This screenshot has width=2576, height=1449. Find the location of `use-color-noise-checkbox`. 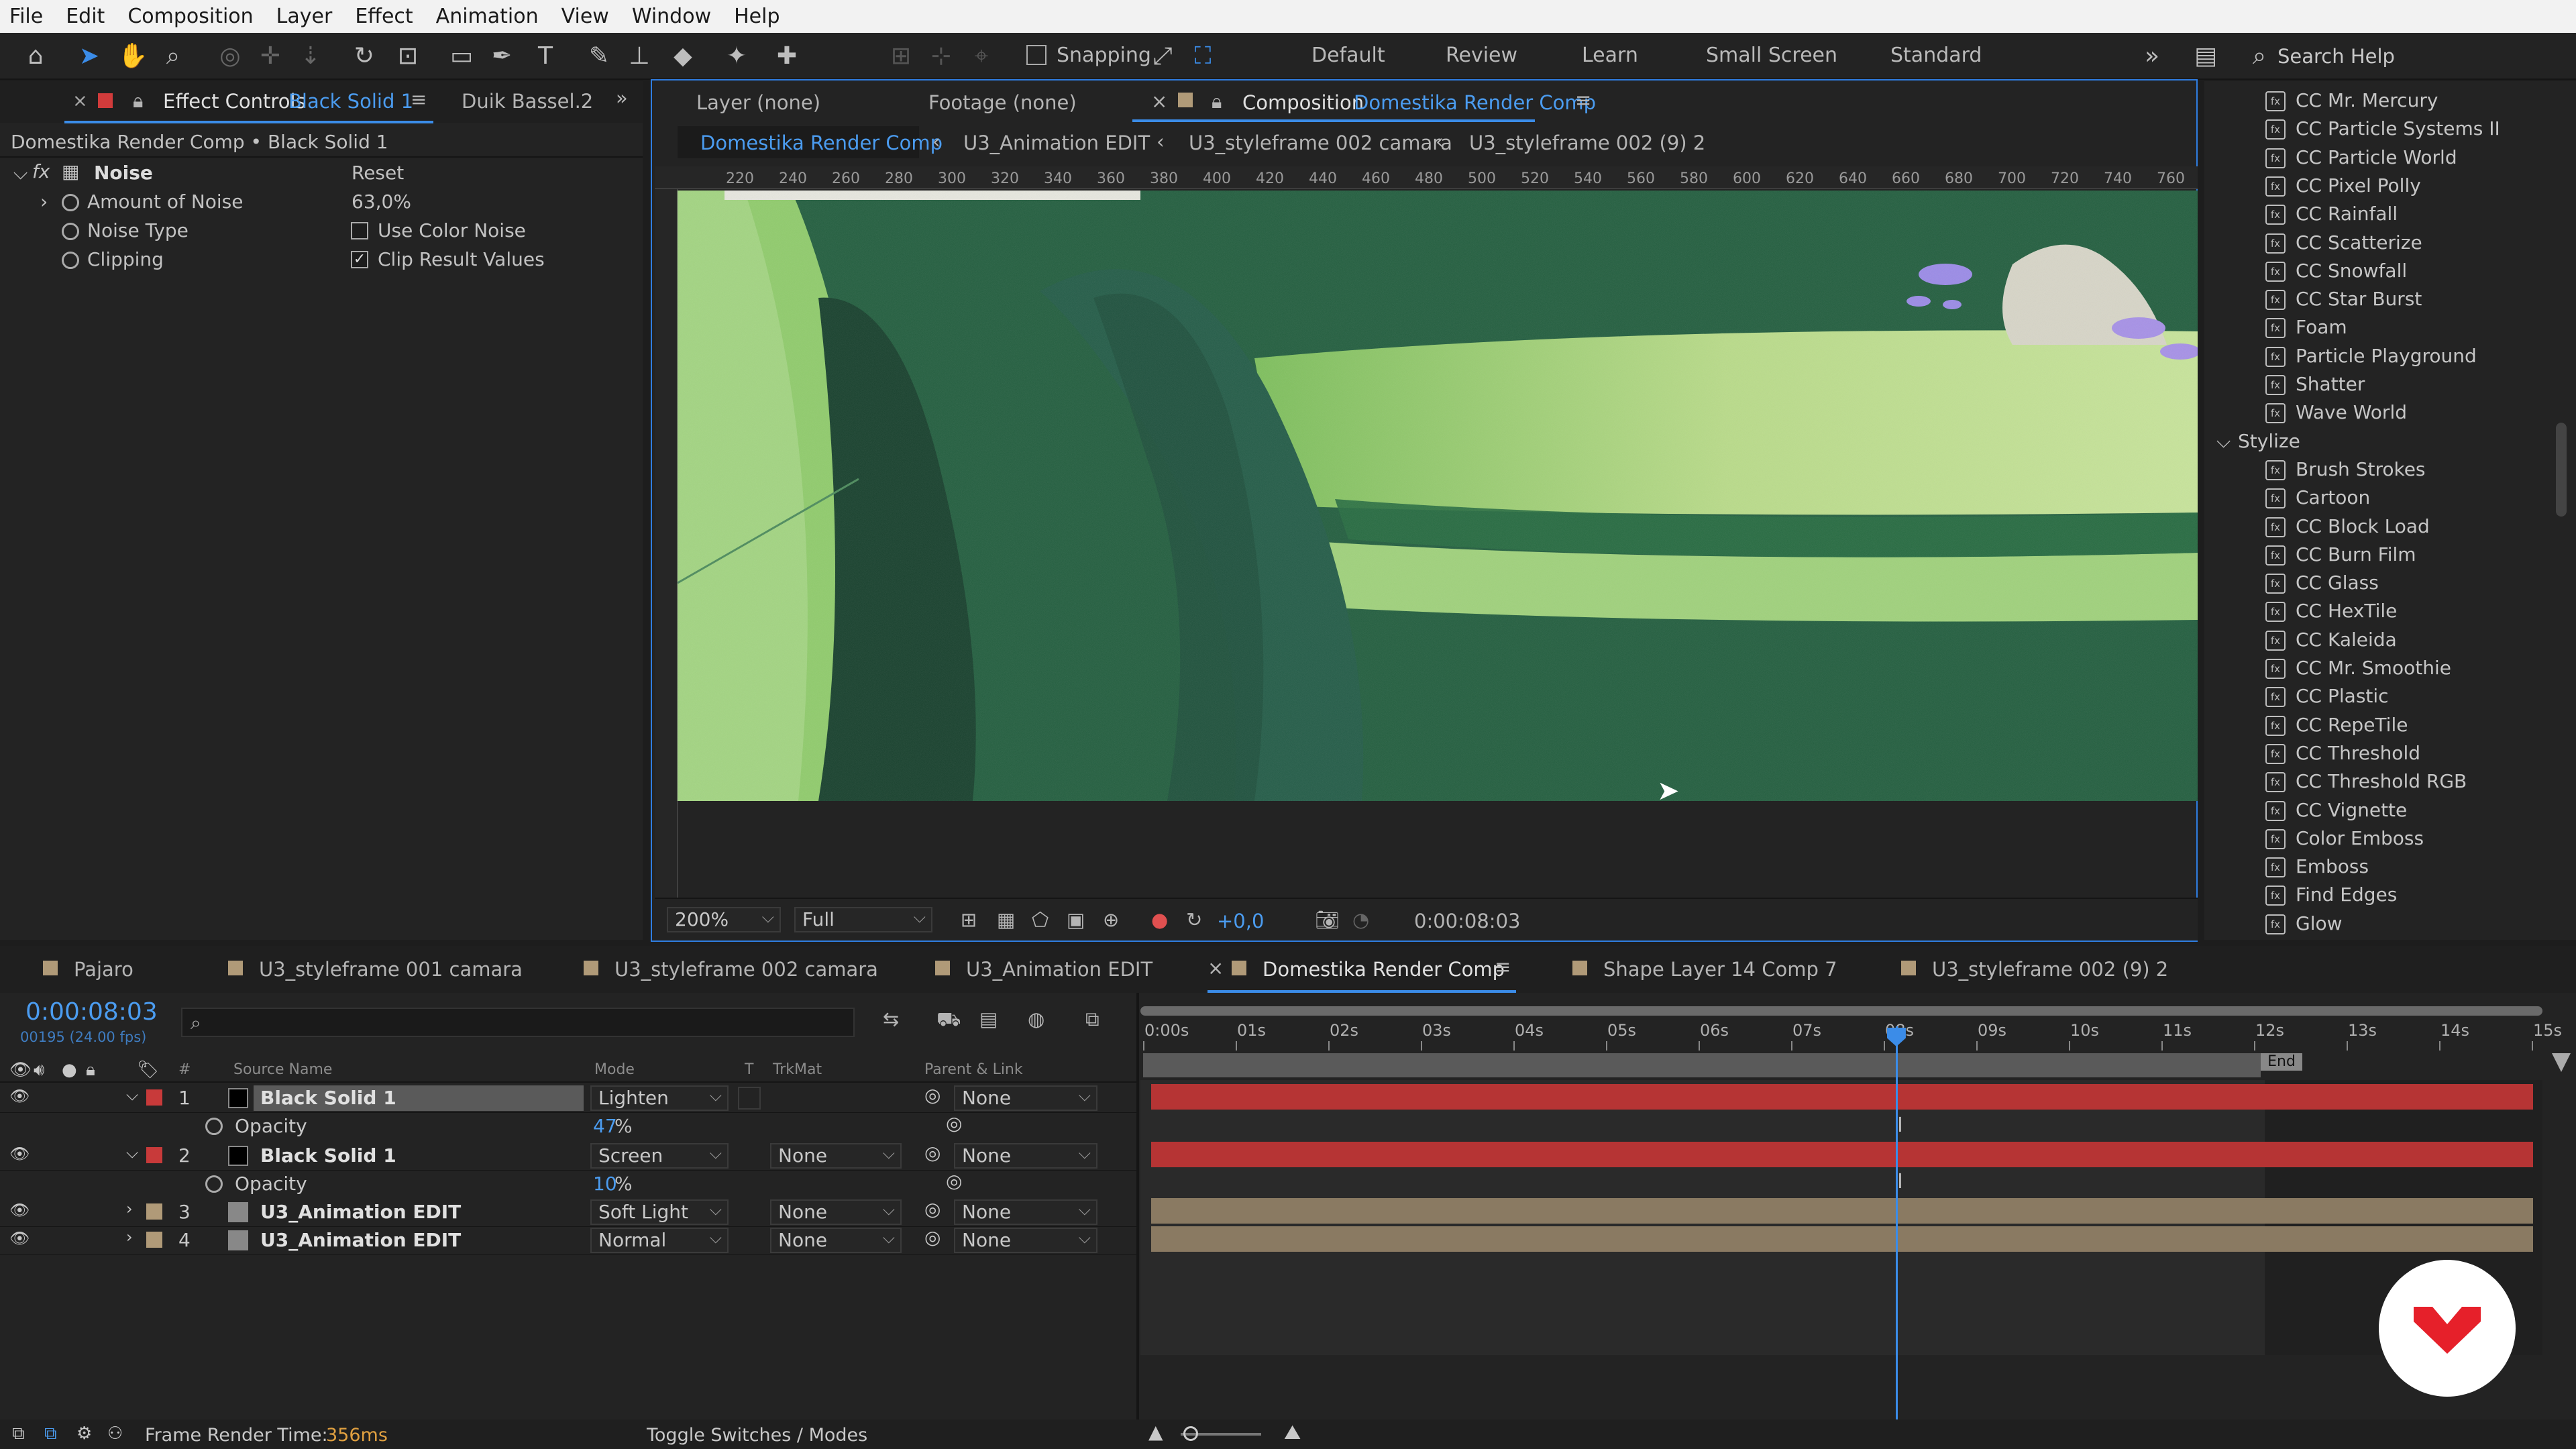

use-color-noise-checkbox is located at coordinates (359, 230).